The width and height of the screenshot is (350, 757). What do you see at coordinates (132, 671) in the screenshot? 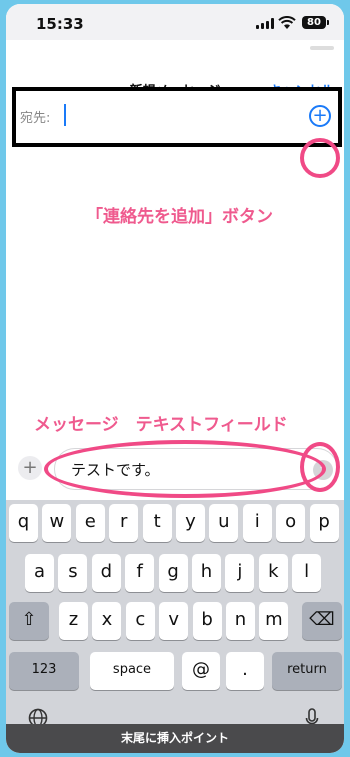
I see `space-key: space` at bounding box center [132, 671].